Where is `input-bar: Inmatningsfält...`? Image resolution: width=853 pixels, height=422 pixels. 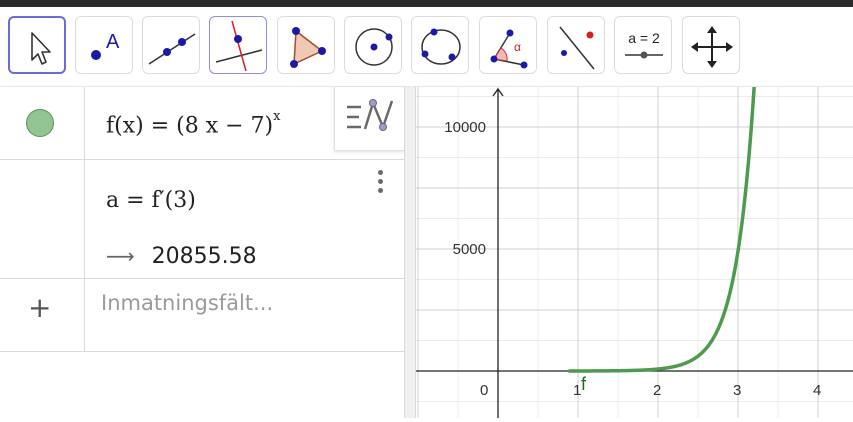
input-bar: Inmatningsfält... is located at coordinates (187, 303).